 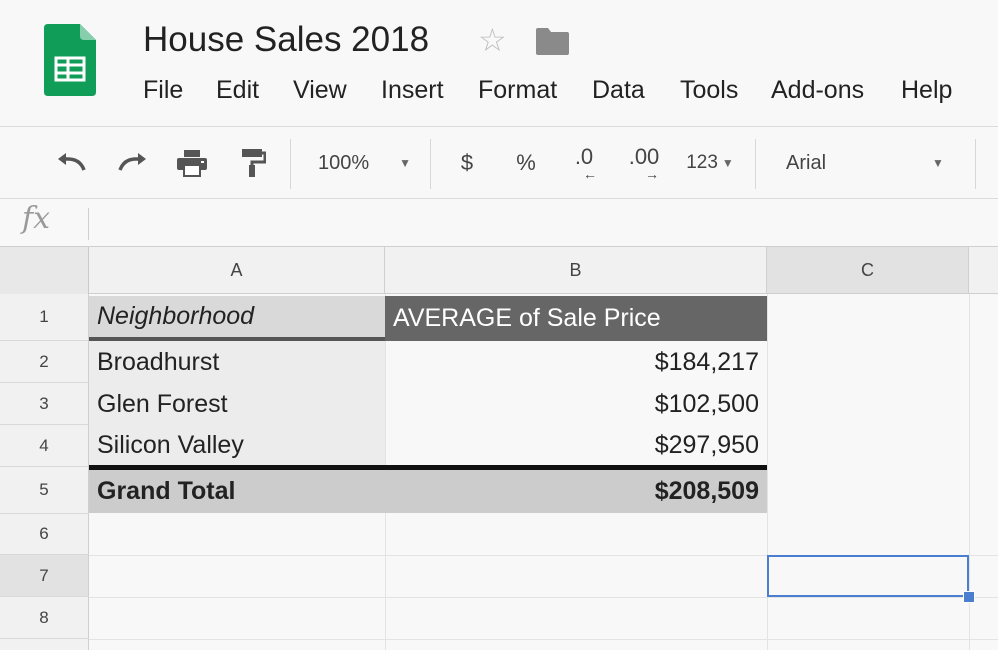 What do you see at coordinates (576, 404) in the screenshot?
I see `cell-b3-average: $102,500` at bounding box center [576, 404].